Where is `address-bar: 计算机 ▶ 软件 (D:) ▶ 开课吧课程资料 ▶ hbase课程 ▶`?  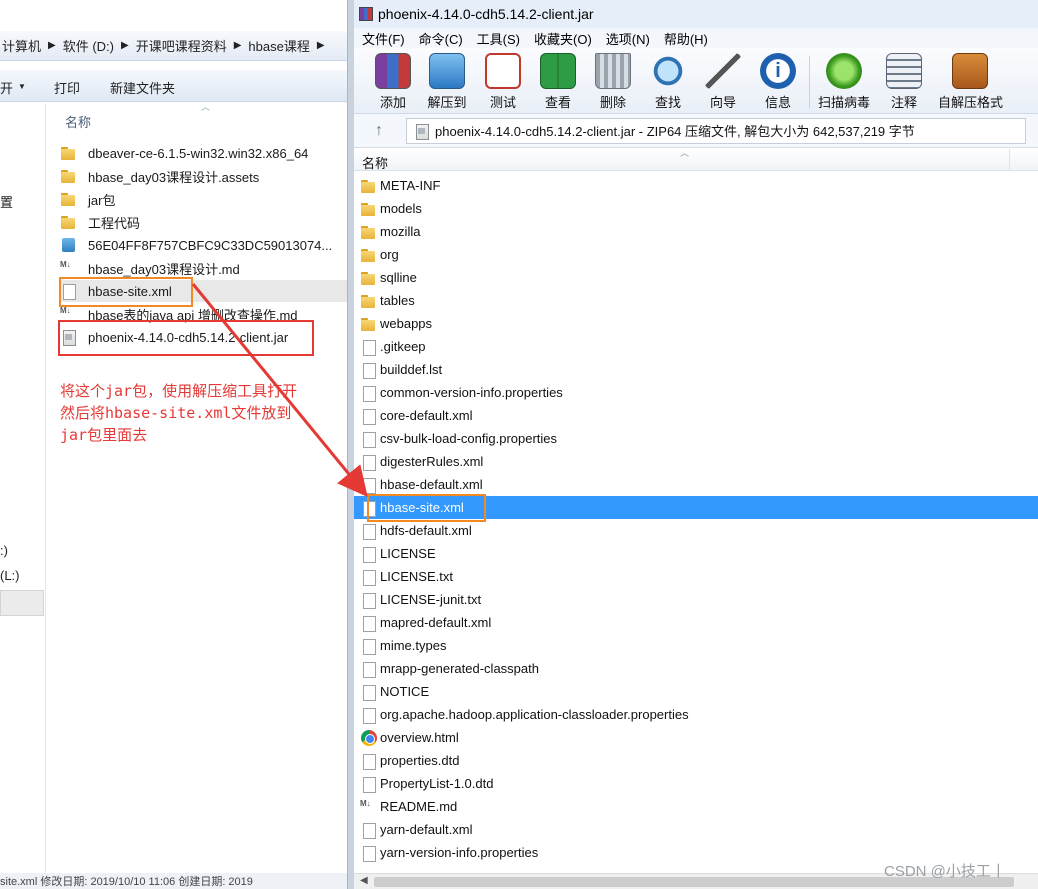
address-bar: 计算机 ▶ 软件 (D:) ▶ 开课吧课程资料 ▶ hbase课程 ▶ is located at coordinates (173, 46).